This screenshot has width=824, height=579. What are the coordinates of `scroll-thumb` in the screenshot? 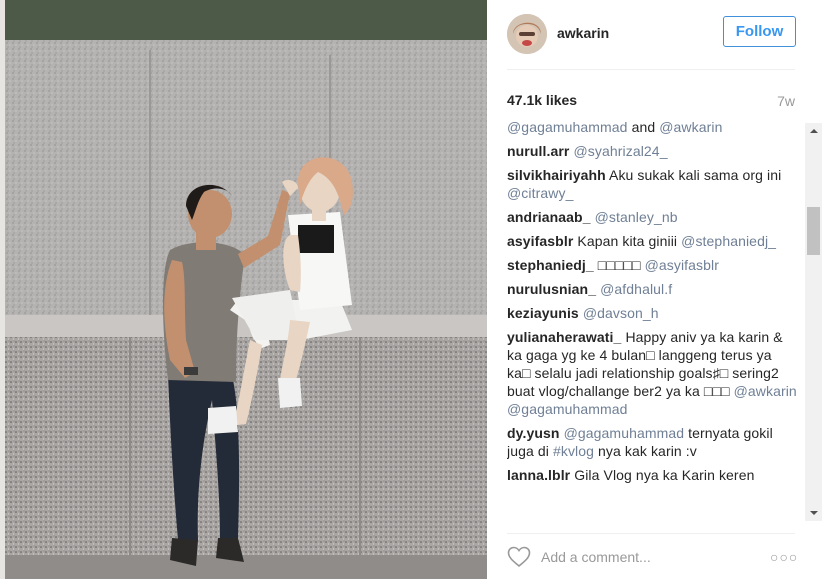 It's located at (813, 231).